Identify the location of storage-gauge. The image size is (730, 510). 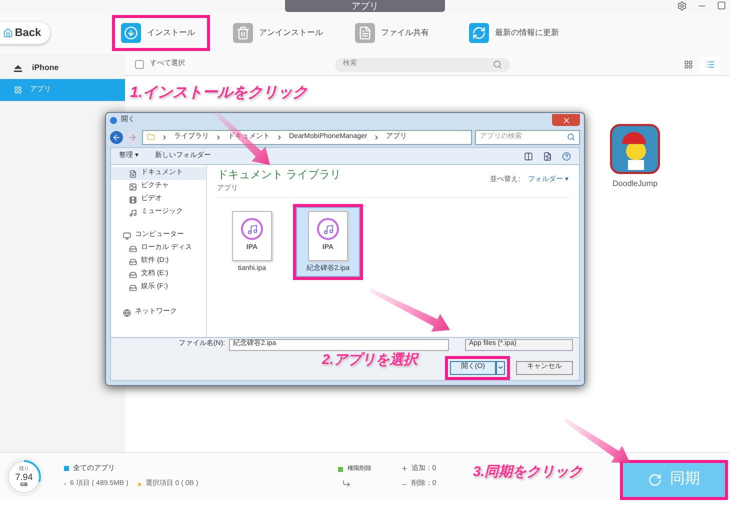
(24, 476).